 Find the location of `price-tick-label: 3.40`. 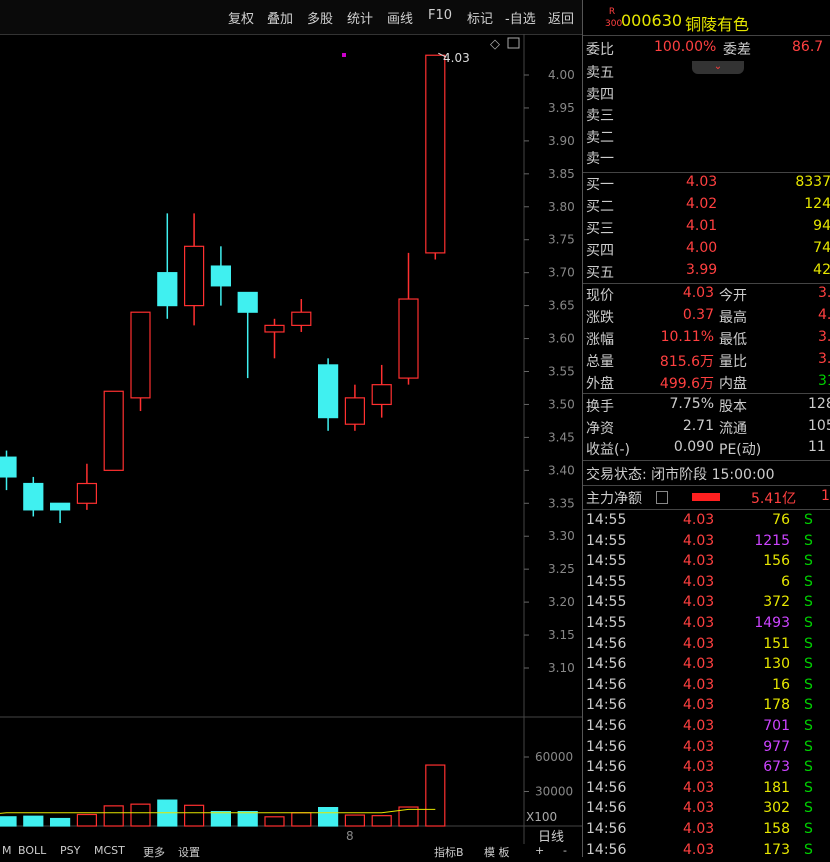

price-tick-label: 3.40 is located at coordinates (561, 470).